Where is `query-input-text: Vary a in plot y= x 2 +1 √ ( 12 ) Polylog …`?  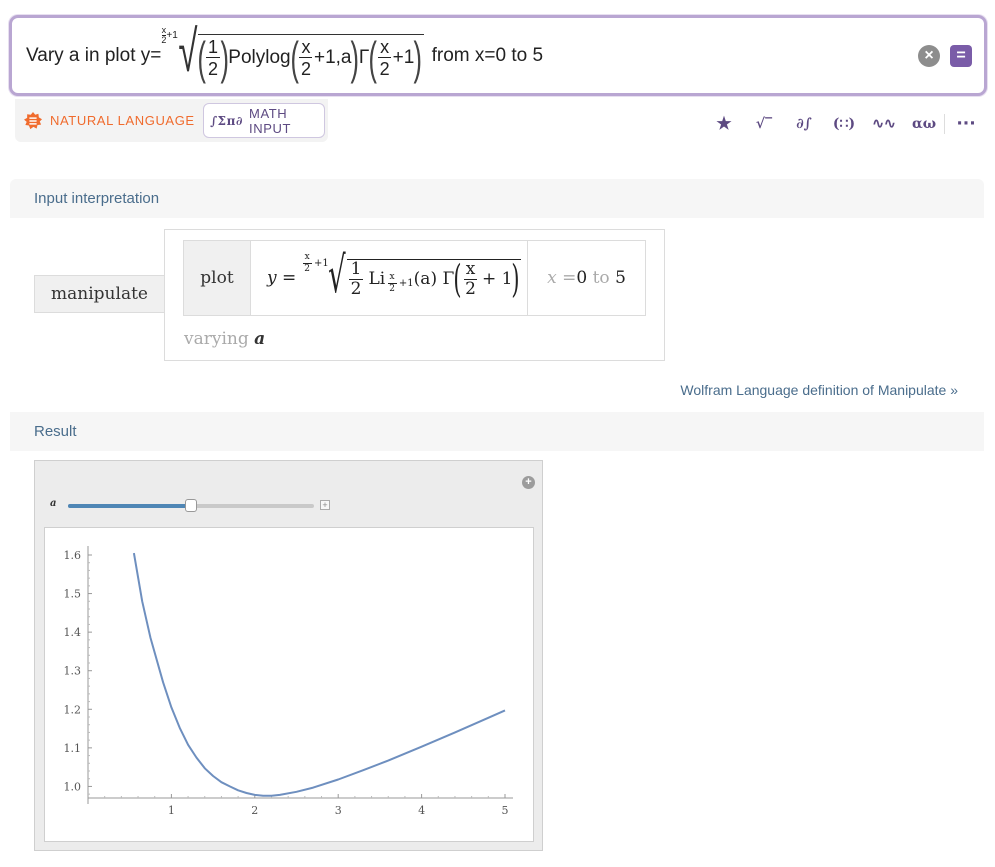
query-input-text: Vary a in plot y= x 2 +1 √ ( 12 ) Polylog … is located at coordinates (285, 53).